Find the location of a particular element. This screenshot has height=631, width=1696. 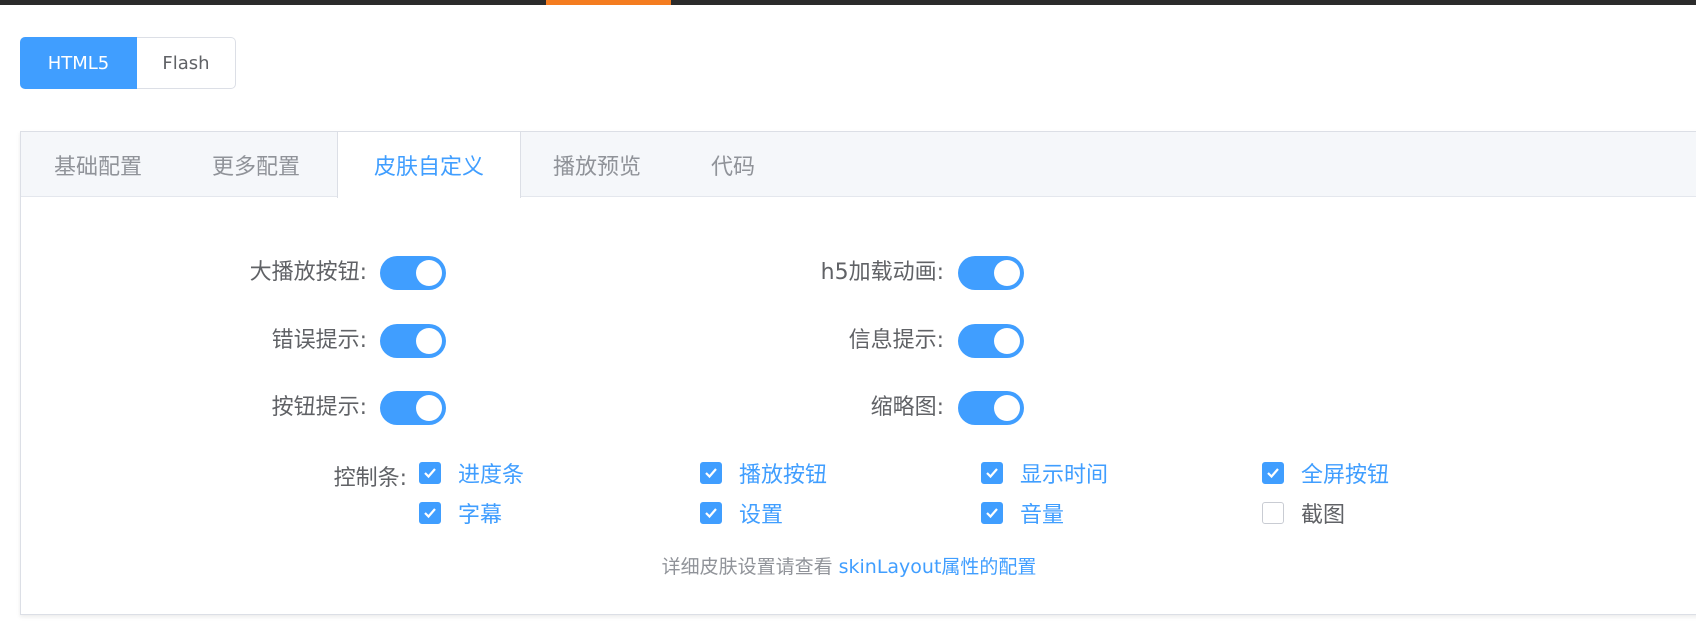

checkbox-unchecked-icon is located at coordinates (1273, 513).